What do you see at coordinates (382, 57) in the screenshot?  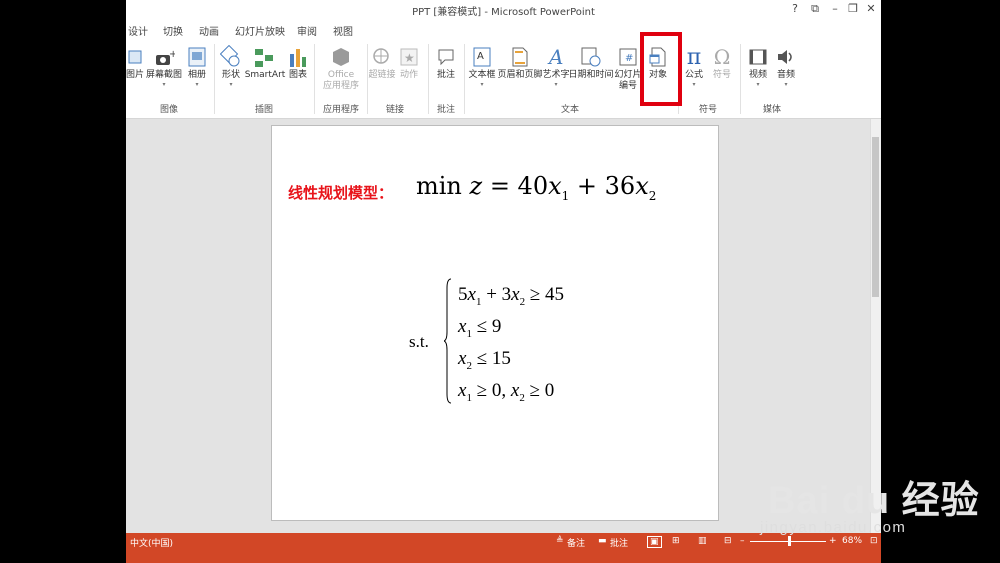 I see `globe-link-icon` at bounding box center [382, 57].